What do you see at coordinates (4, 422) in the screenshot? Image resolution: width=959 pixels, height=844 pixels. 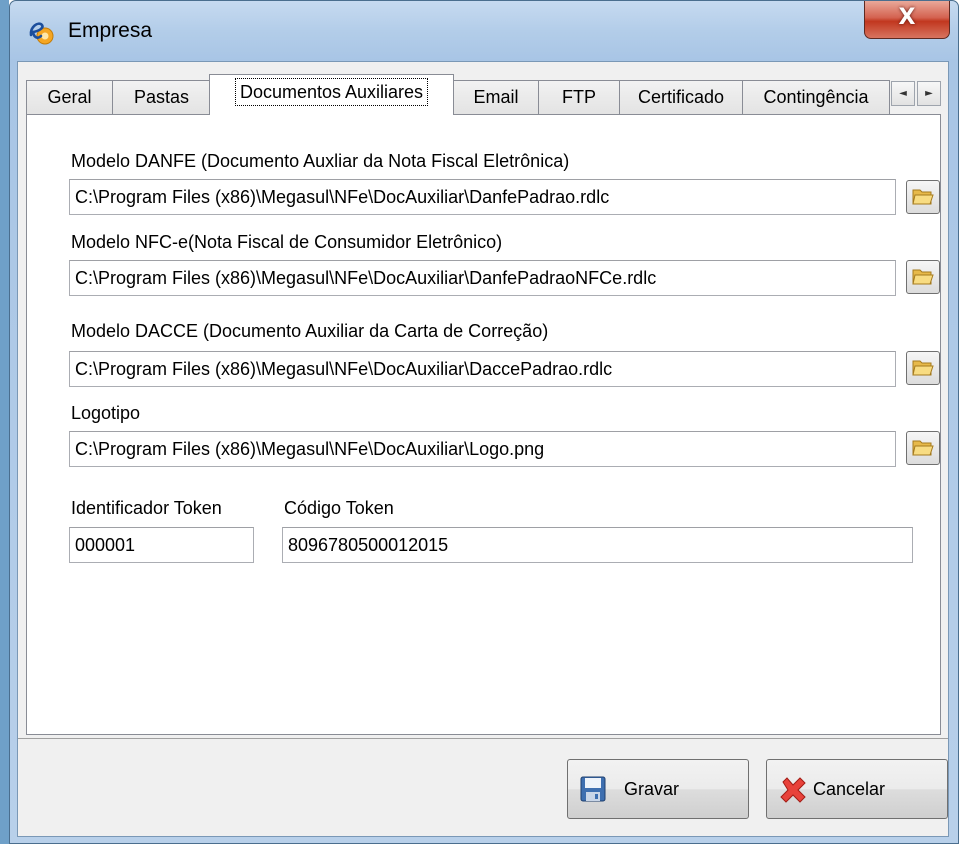 I see `background-window-edge` at bounding box center [4, 422].